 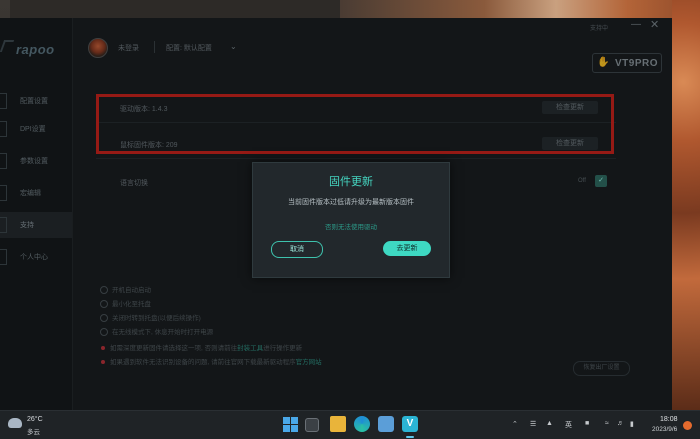 I want to click on store-icon, so click(x=386, y=424).